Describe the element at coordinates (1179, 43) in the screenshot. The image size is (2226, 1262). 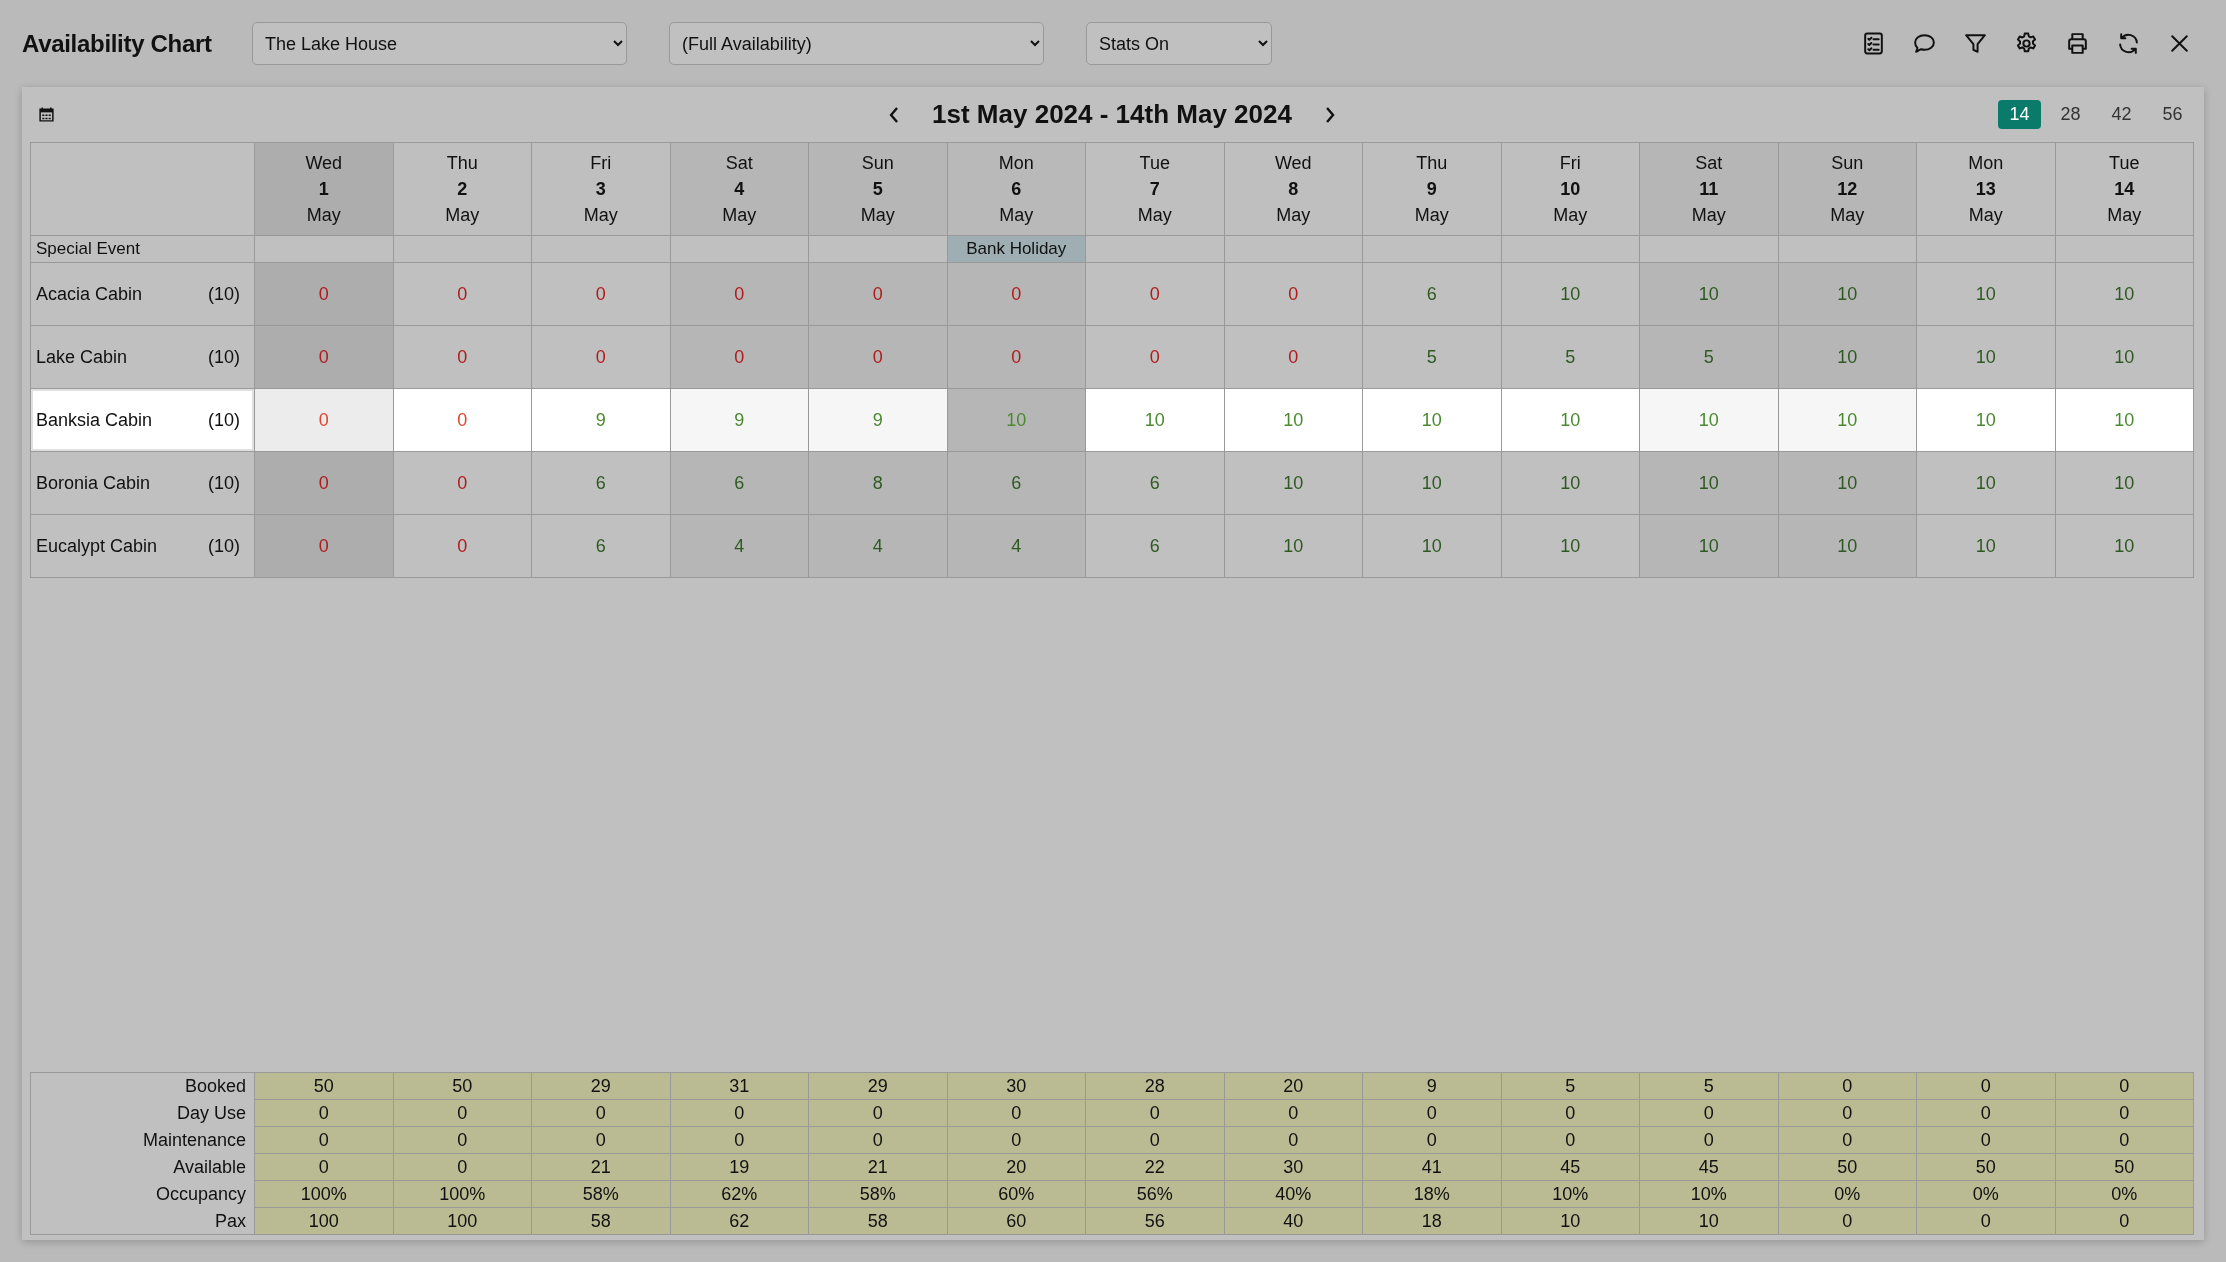
I see `dropdown: Stats On` at that location.